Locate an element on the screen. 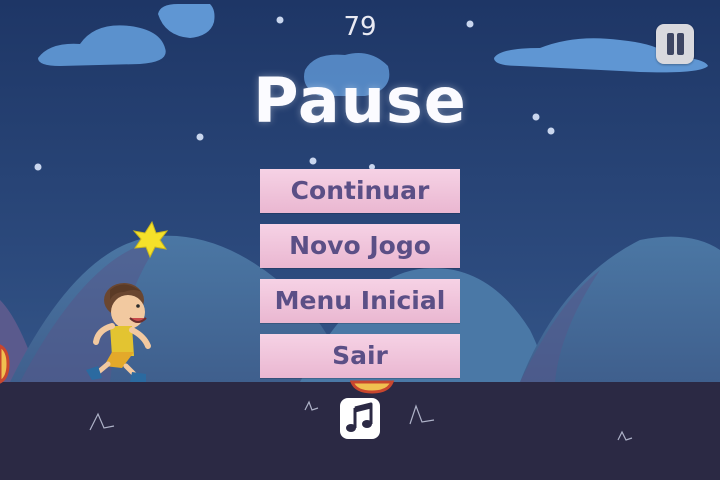 This screenshot has height=480, width=720. main-menu-button: Menu Inicial is located at coordinates (360, 301).